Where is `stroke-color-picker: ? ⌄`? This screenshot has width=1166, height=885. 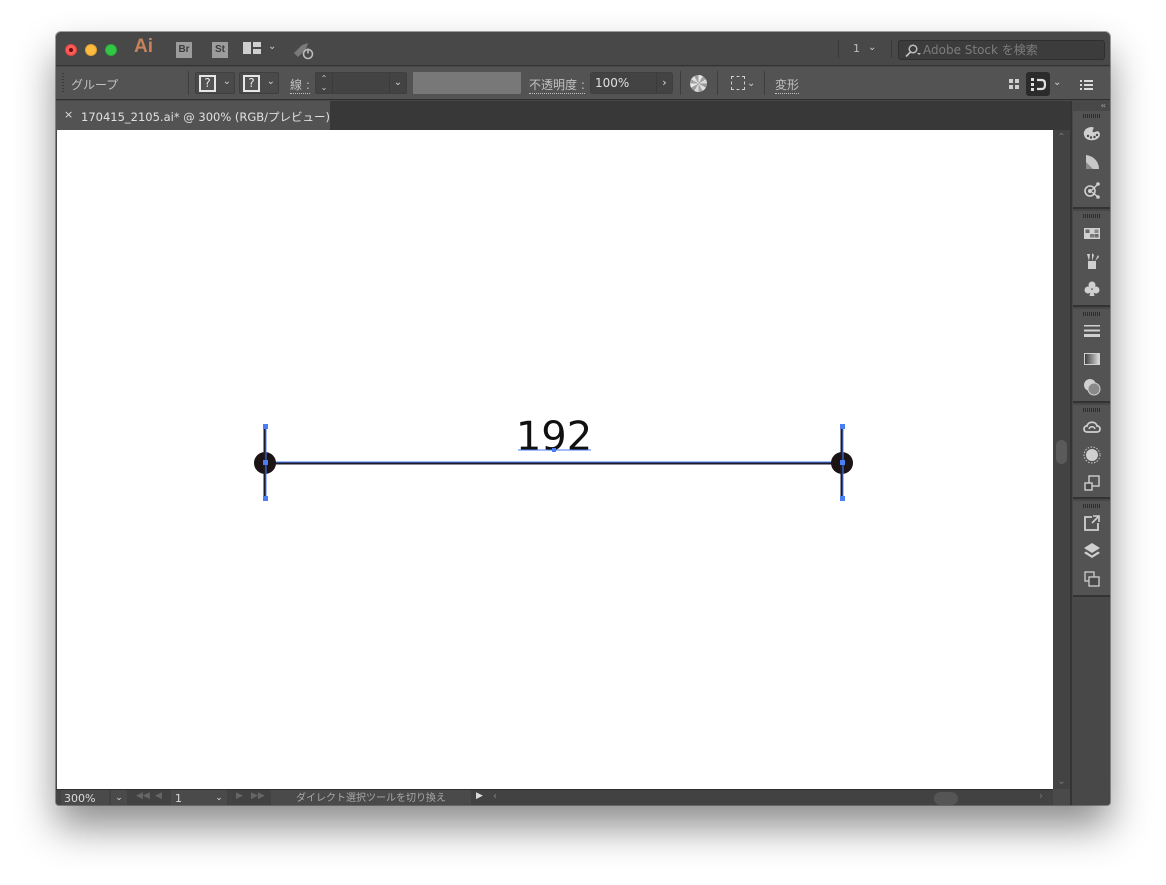 stroke-color-picker: ? ⌄ is located at coordinates (259, 83).